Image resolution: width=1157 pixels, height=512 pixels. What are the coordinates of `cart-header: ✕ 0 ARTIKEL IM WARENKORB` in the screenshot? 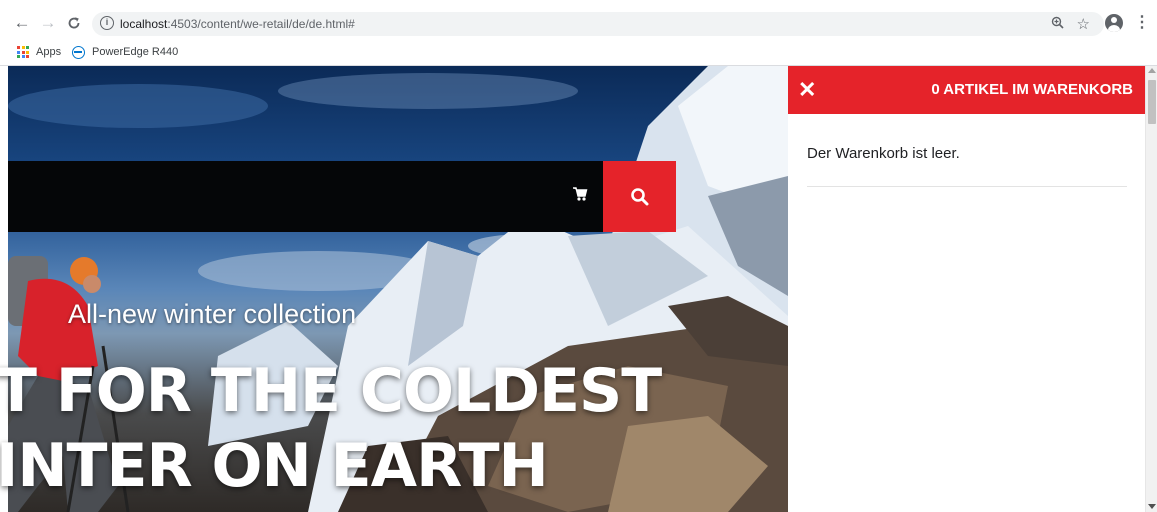 It's located at (966, 90).